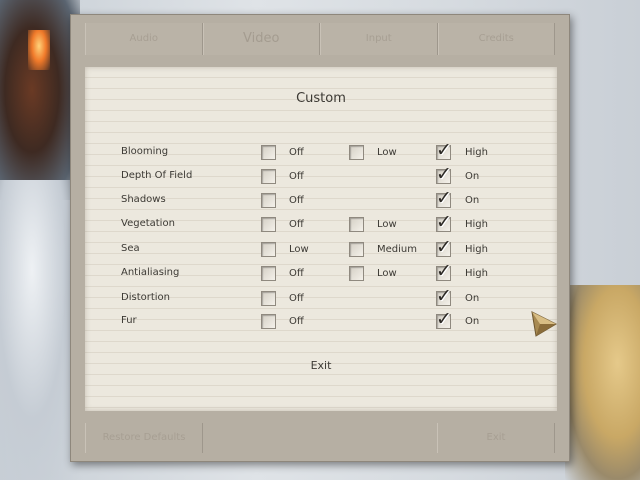  Describe the element at coordinates (496, 438) in the screenshot. I see `bottom-exit-button: Exit` at that location.